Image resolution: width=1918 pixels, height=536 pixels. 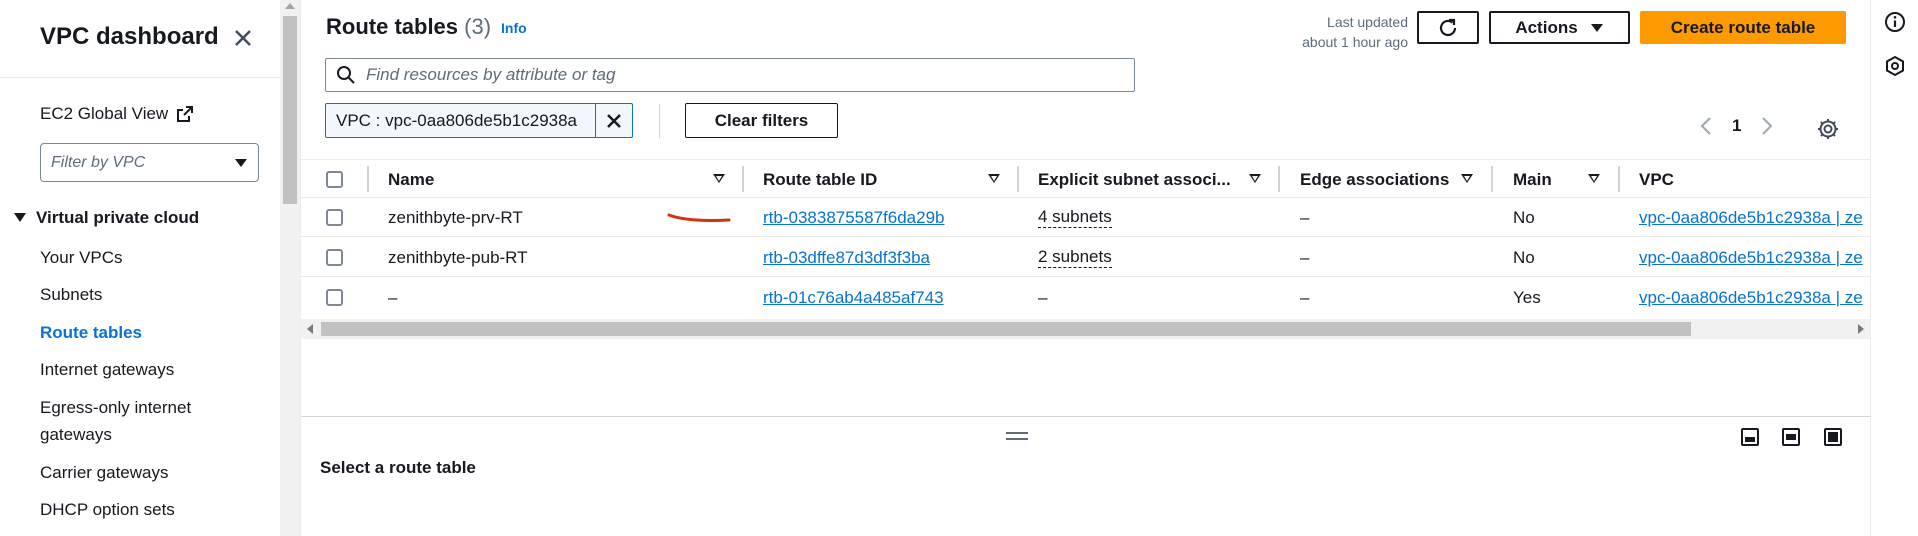 What do you see at coordinates (149, 162) in the screenshot?
I see `vpc-filter-select: Filter by VPC` at bounding box center [149, 162].